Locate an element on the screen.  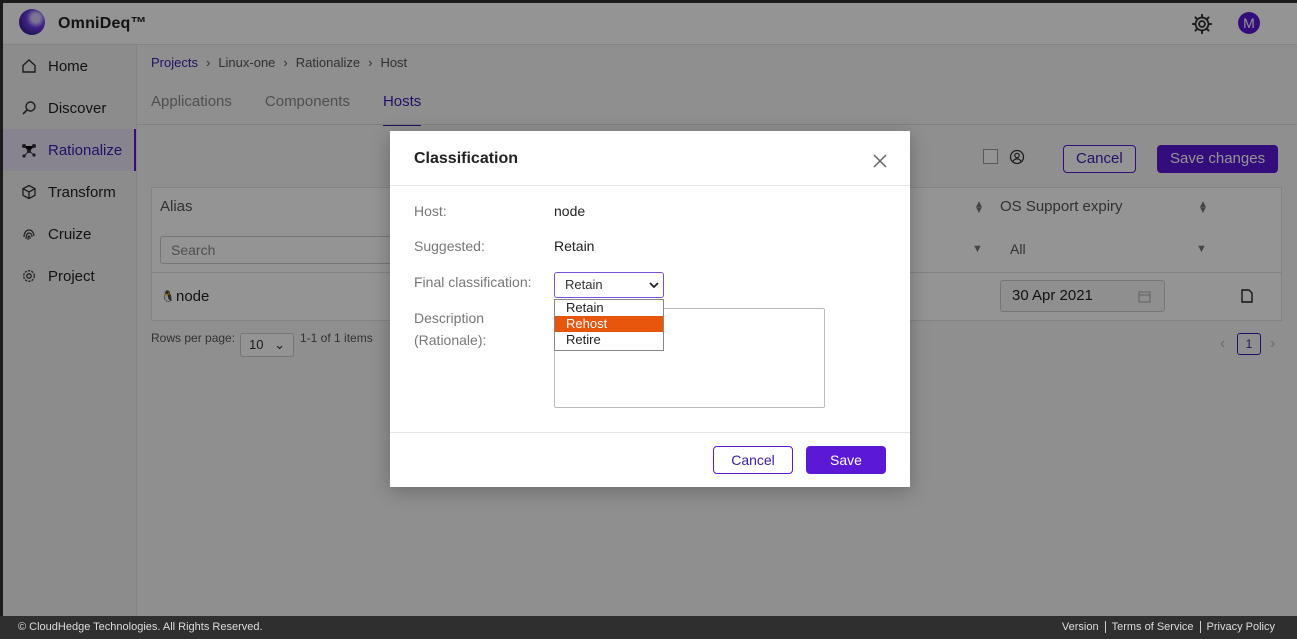
classification-dropdown: Retain Rehost Retire is located at coordinates (609, 325).